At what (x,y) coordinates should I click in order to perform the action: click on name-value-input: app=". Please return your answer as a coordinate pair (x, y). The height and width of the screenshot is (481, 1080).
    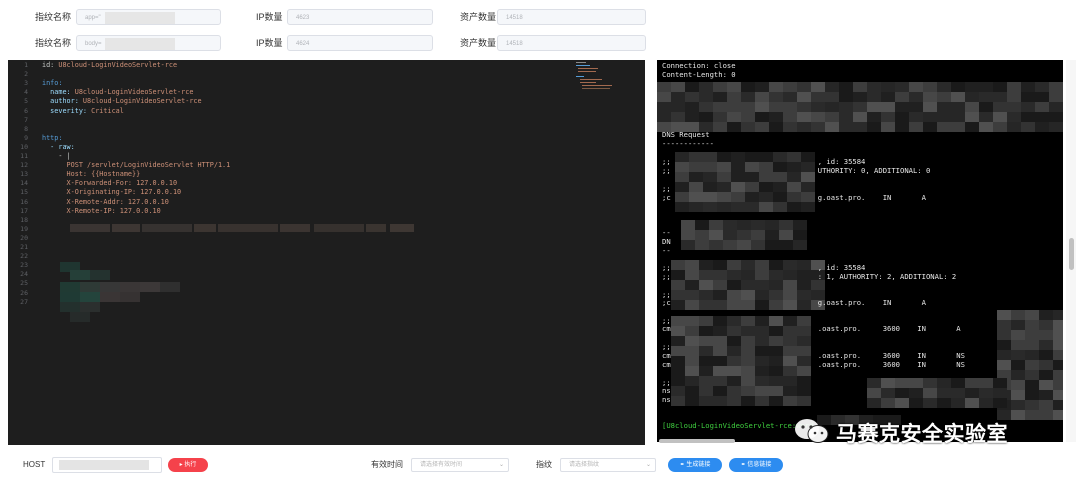
    Looking at the image, I should click on (148, 17).